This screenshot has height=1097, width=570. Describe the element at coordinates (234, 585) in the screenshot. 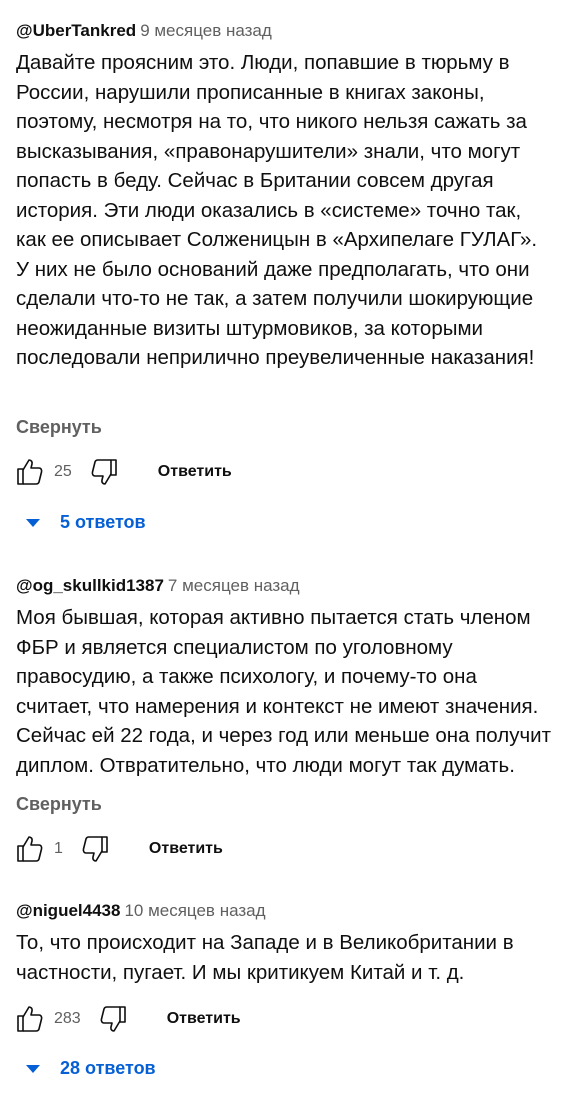

I see `comment-timestamp: 7 месяцев назад` at that location.